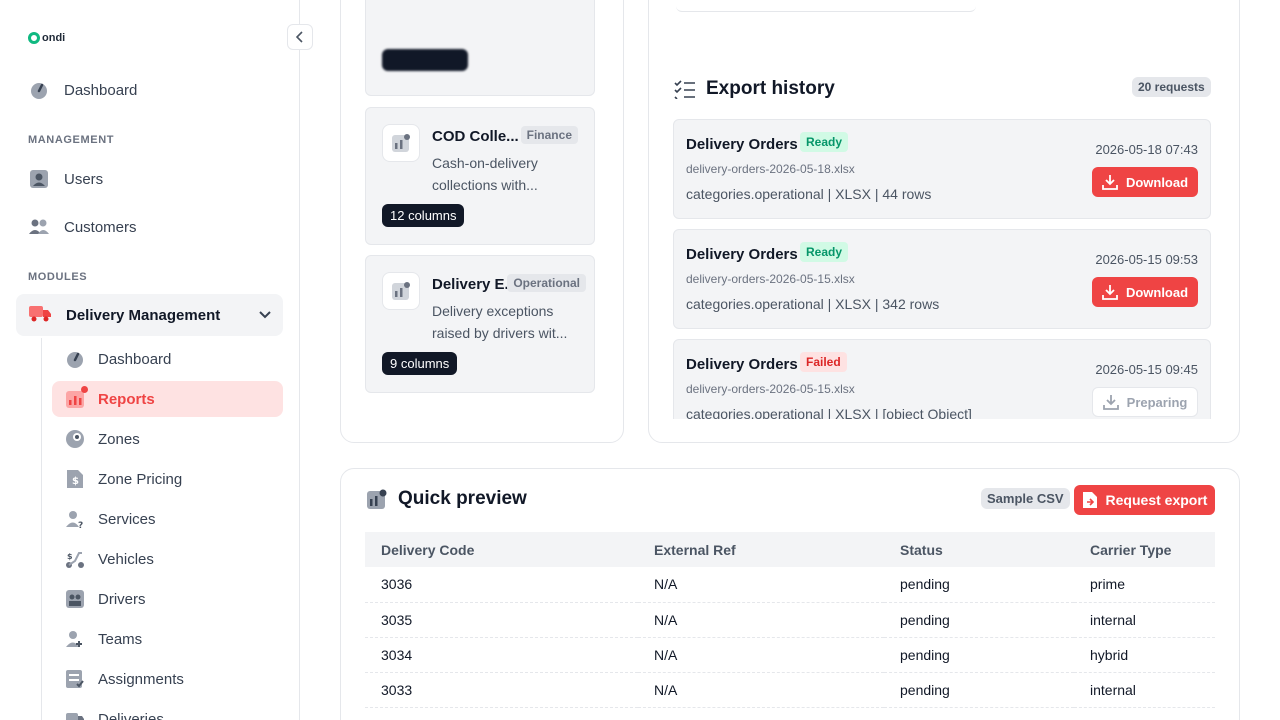 This screenshot has height=720, width=1280. I want to click on file-export-icon, so click(1089, 500).